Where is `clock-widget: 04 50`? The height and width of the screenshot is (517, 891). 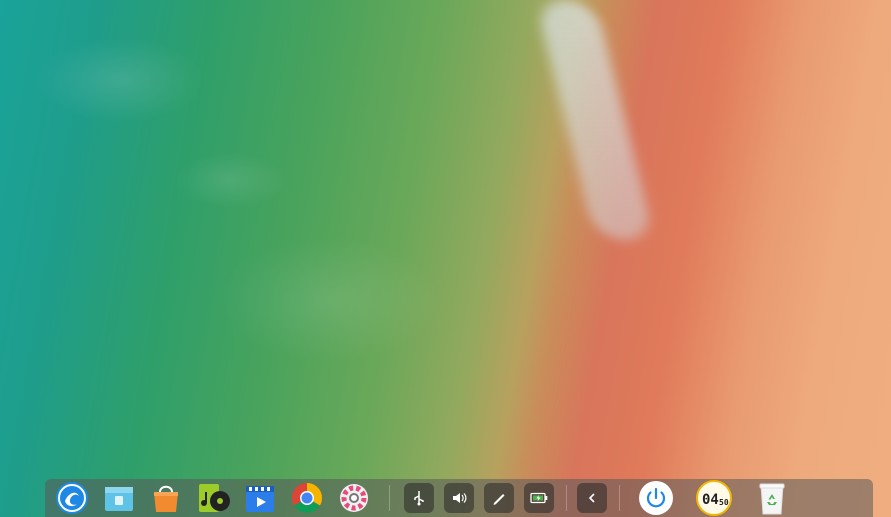 clock-widget: 04 50 is located at coordinates (714, 498).